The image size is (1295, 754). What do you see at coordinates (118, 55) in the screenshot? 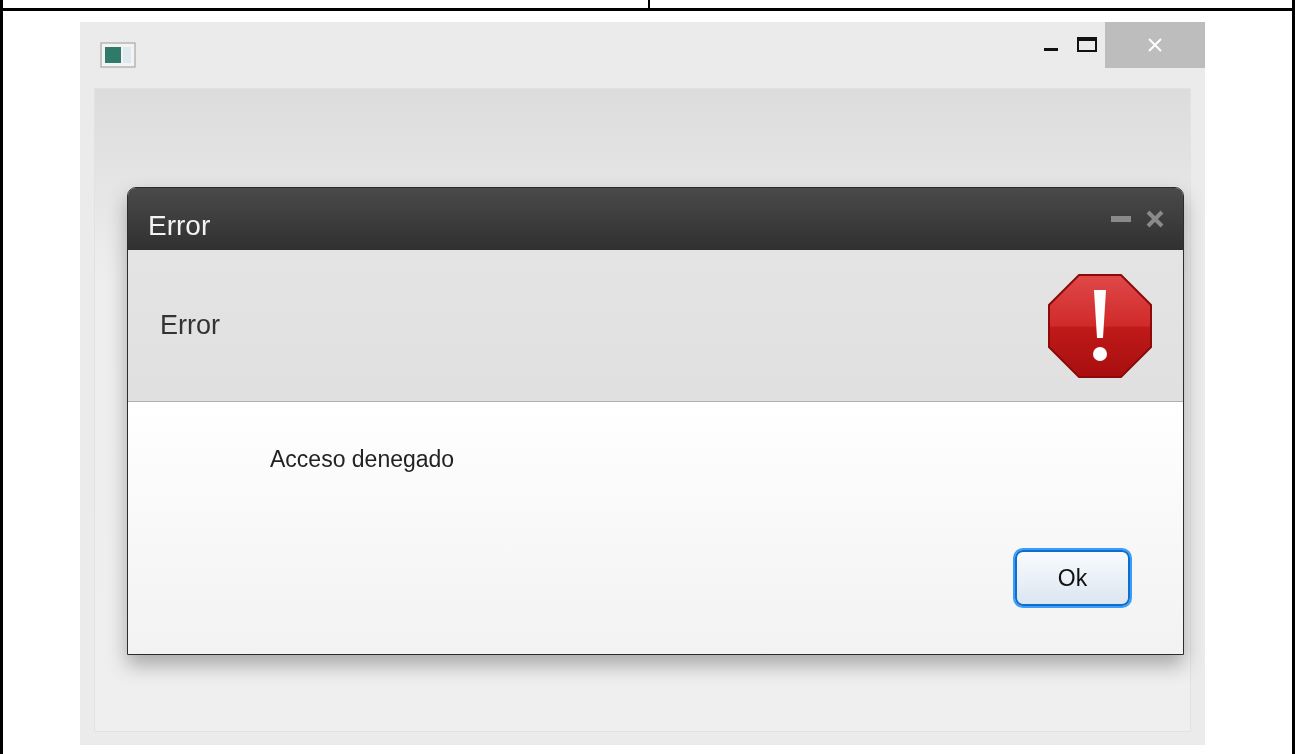
I see `app-icon` at bounding box center [118, 55].